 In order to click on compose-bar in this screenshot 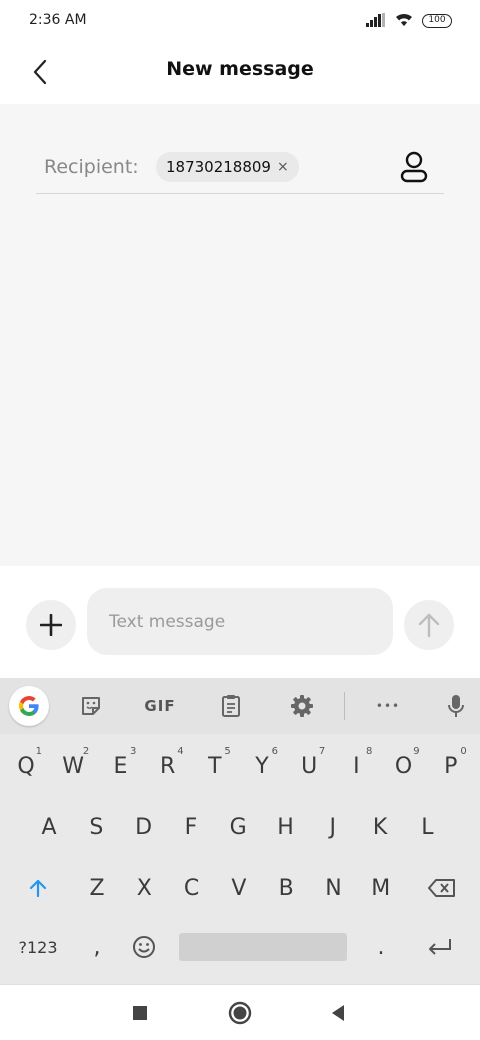, I will do `click(240, 622)`.